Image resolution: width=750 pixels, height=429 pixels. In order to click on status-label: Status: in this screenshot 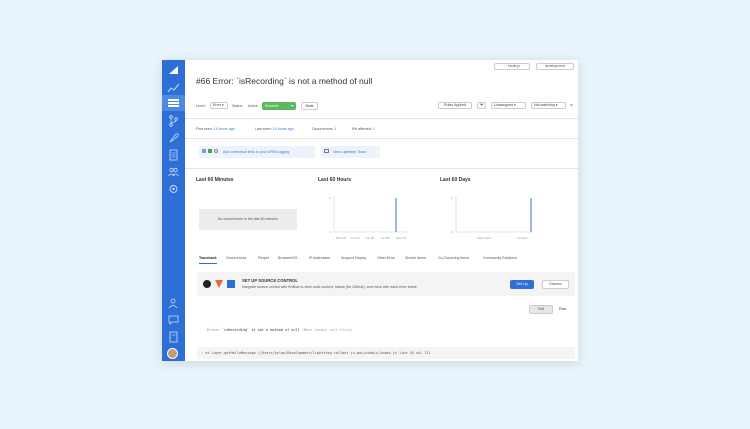, I will do `click(238, 106)`.